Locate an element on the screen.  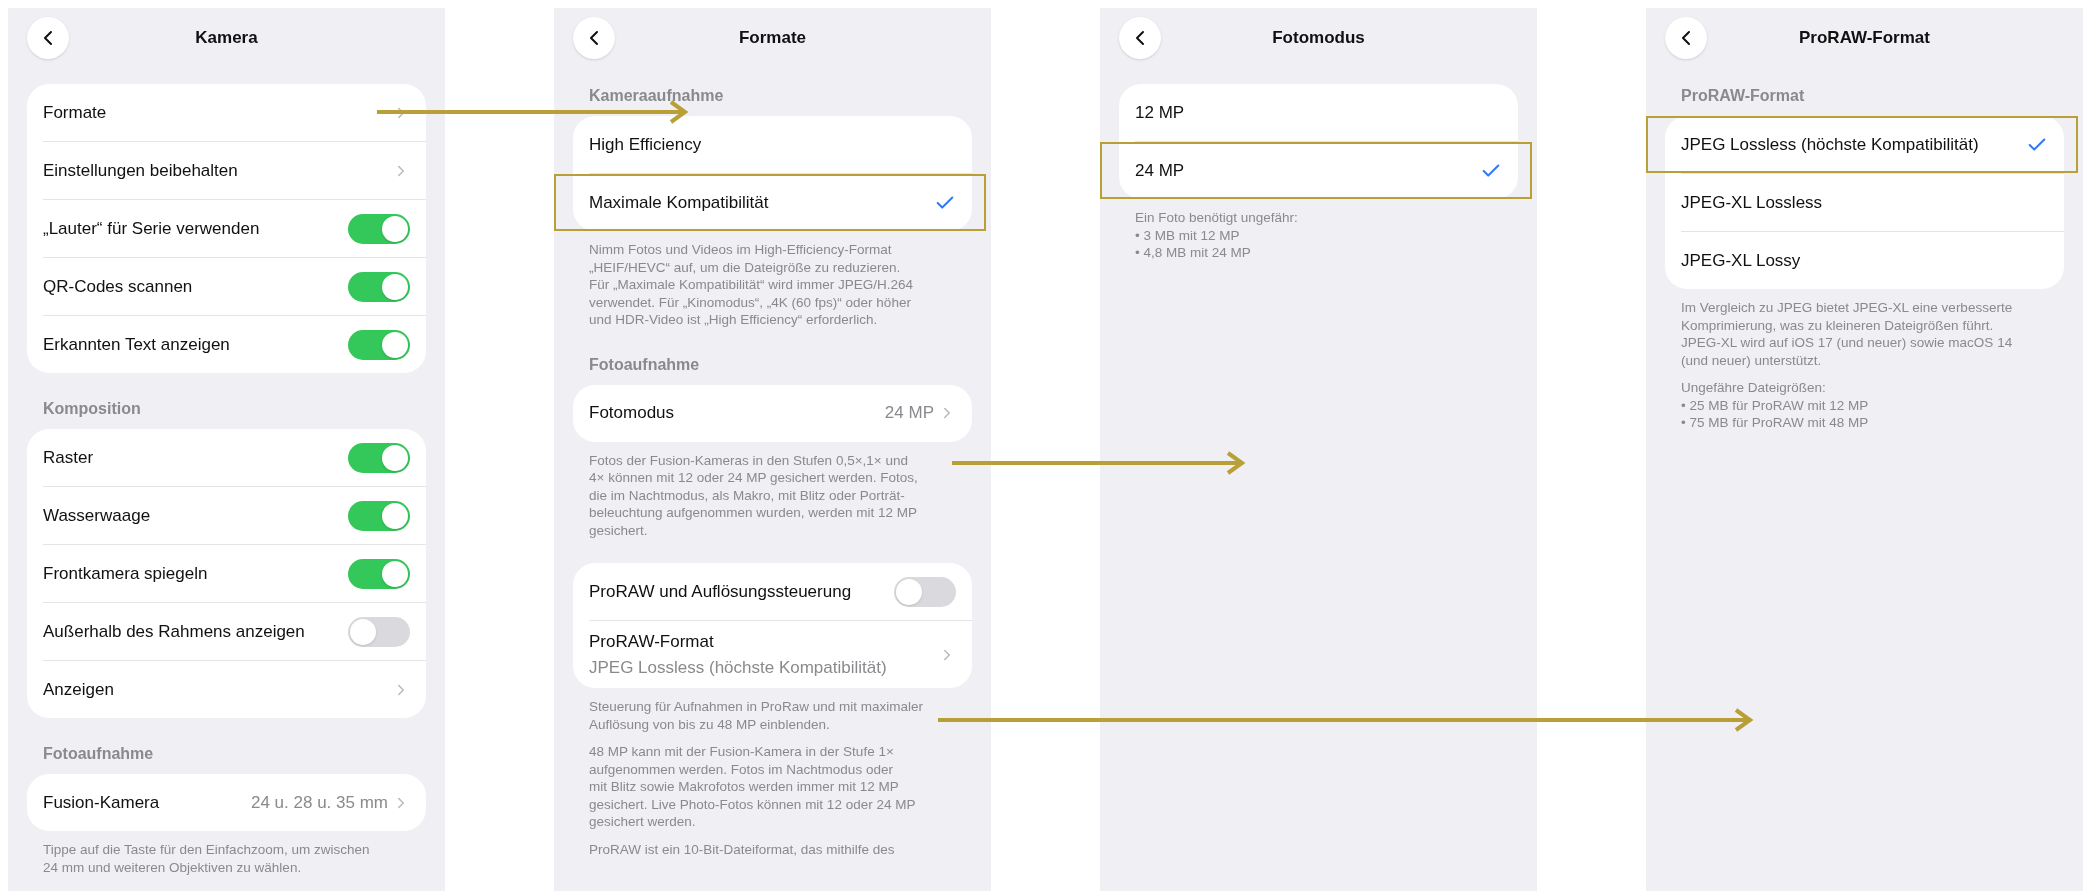
row-label: ProRAW-Format is located at coordinates (652, 642).